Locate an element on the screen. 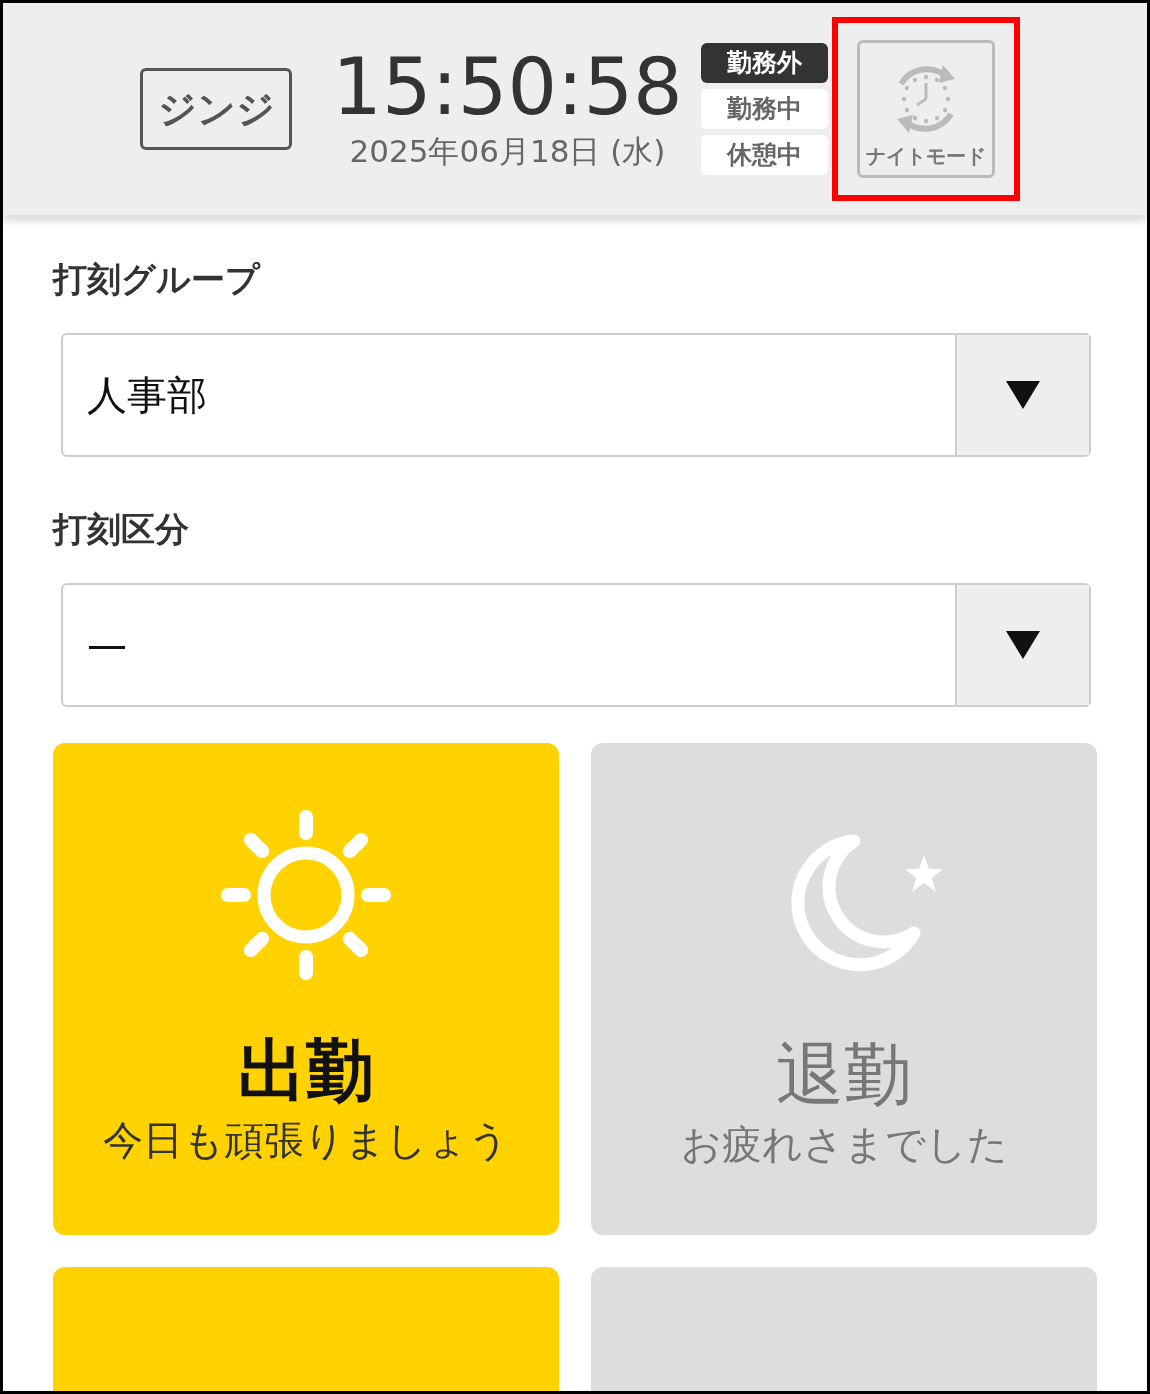  clock-time: 15:50:58 is located at coordinates (507, 87).